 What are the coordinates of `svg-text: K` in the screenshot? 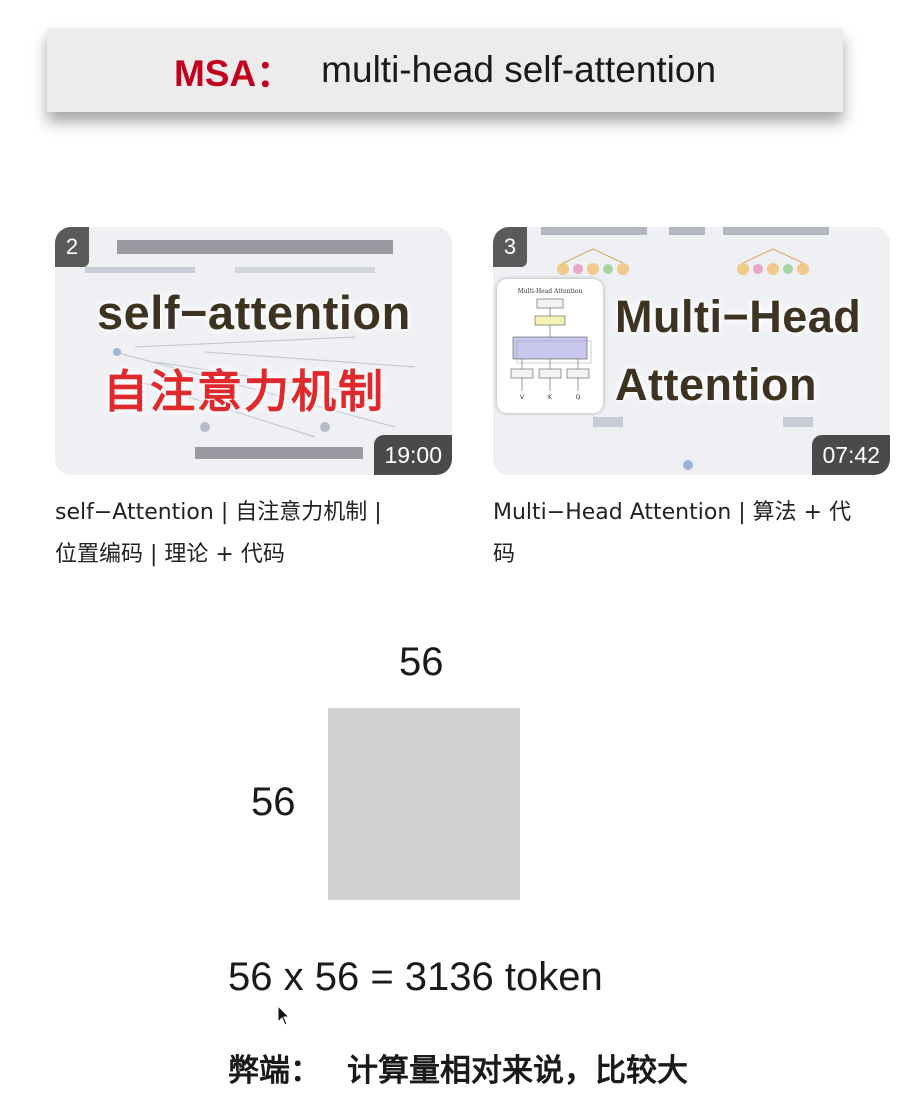 It's located at (550, 397).